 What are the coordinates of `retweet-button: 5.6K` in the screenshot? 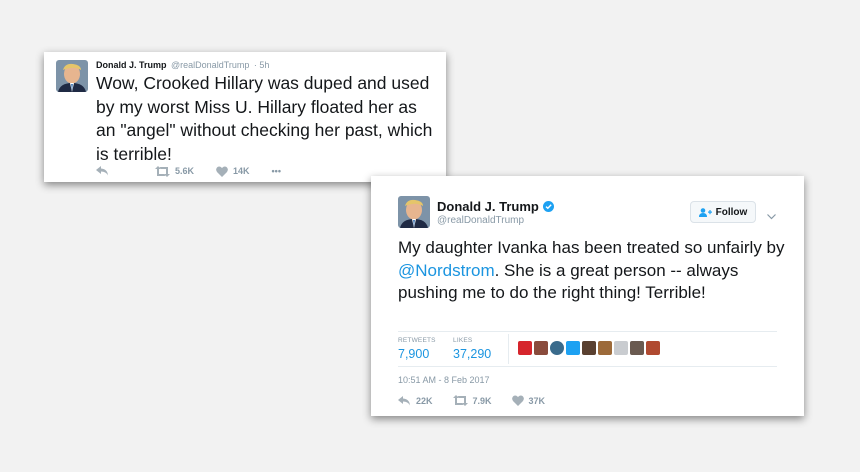 It's located at (175, 171).